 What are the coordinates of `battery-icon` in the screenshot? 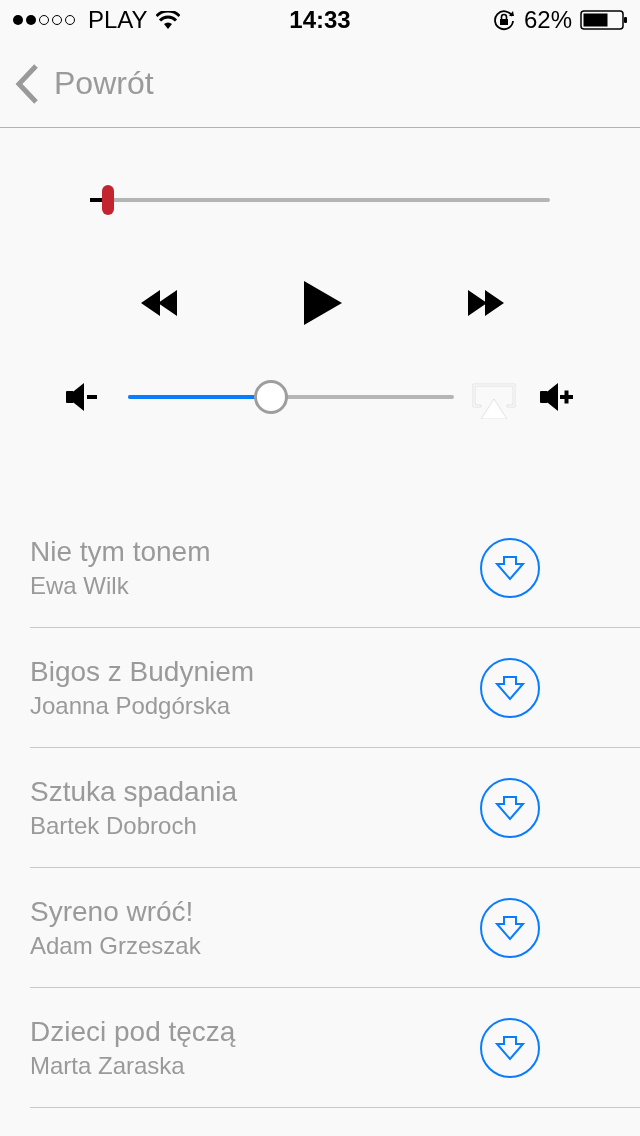 It's located at (604, 20).